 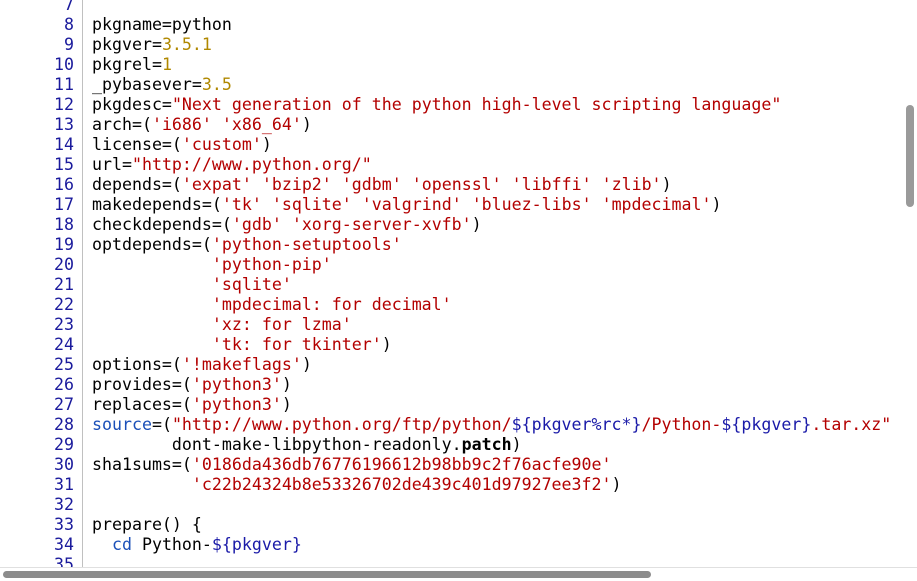 I want to click on line-number: 25, so click(x=64, y=364).